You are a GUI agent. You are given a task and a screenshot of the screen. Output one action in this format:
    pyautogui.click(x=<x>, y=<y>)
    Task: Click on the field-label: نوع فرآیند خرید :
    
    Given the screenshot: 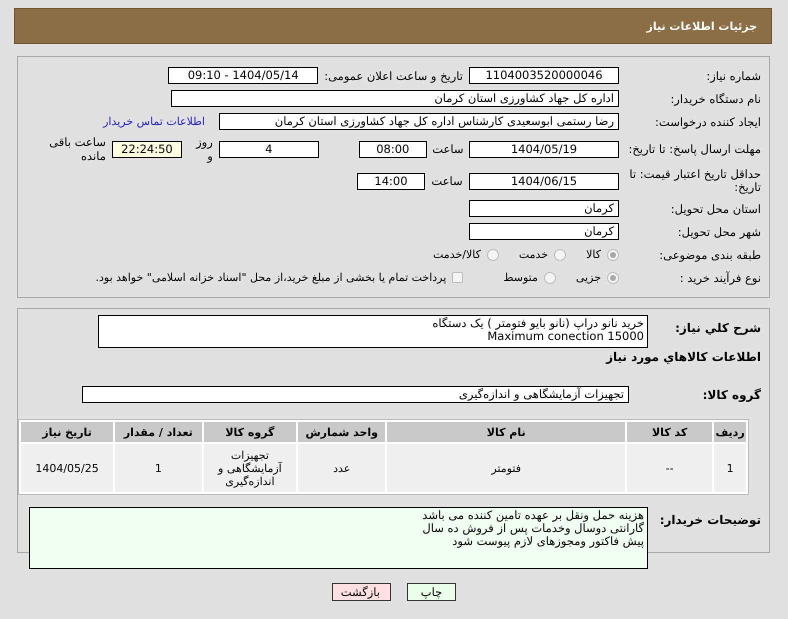 What is the action you would take?
    pyautogui.click(x=720, y=277)
    